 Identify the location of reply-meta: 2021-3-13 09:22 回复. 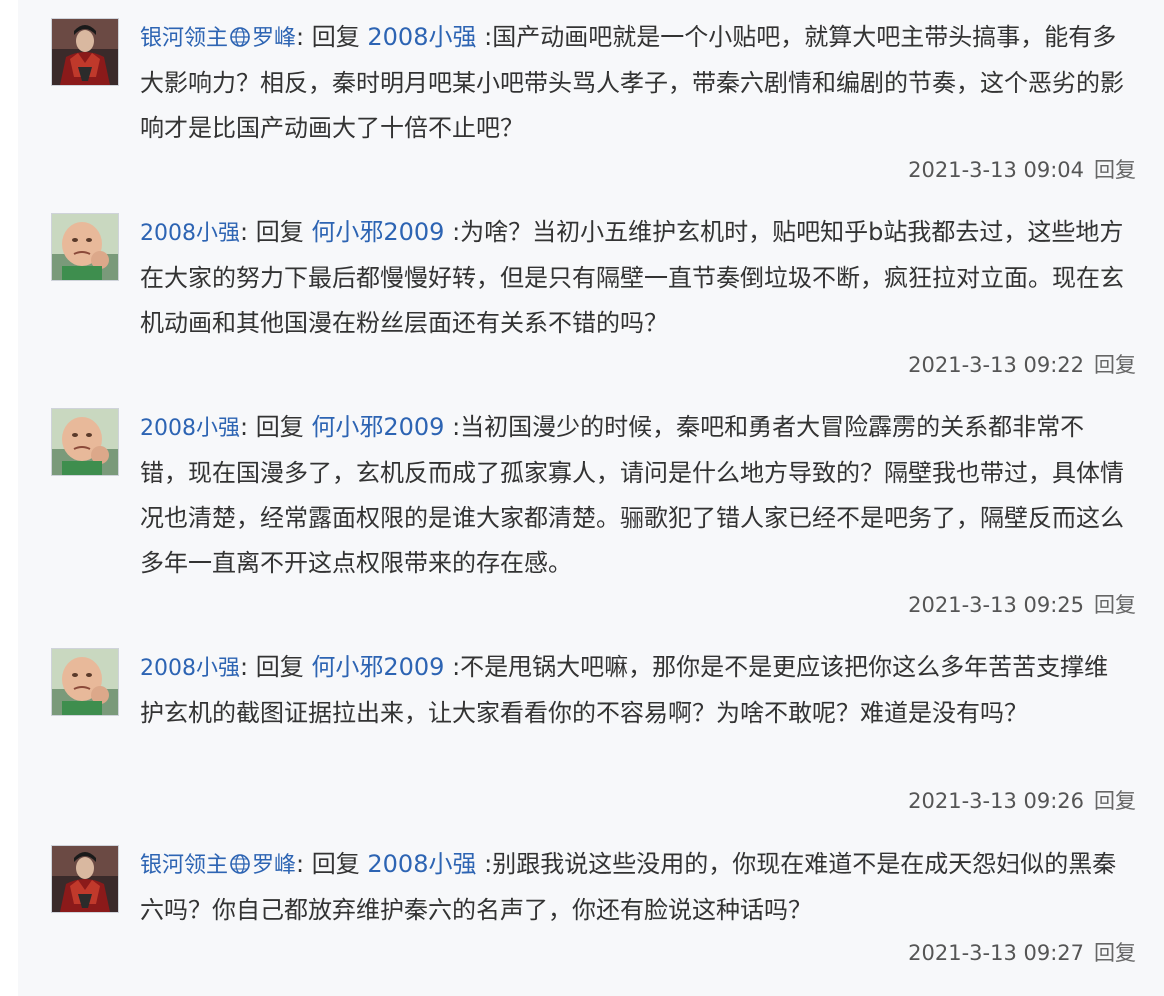
(1022, 365).